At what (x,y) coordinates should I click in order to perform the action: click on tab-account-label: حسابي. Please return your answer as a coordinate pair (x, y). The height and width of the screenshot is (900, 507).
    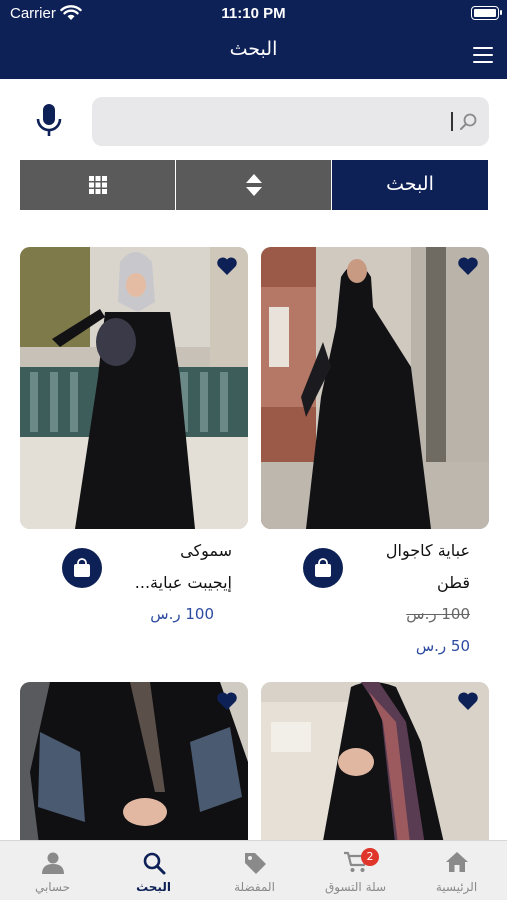
    Looking at the image, I should click on (52, 887).